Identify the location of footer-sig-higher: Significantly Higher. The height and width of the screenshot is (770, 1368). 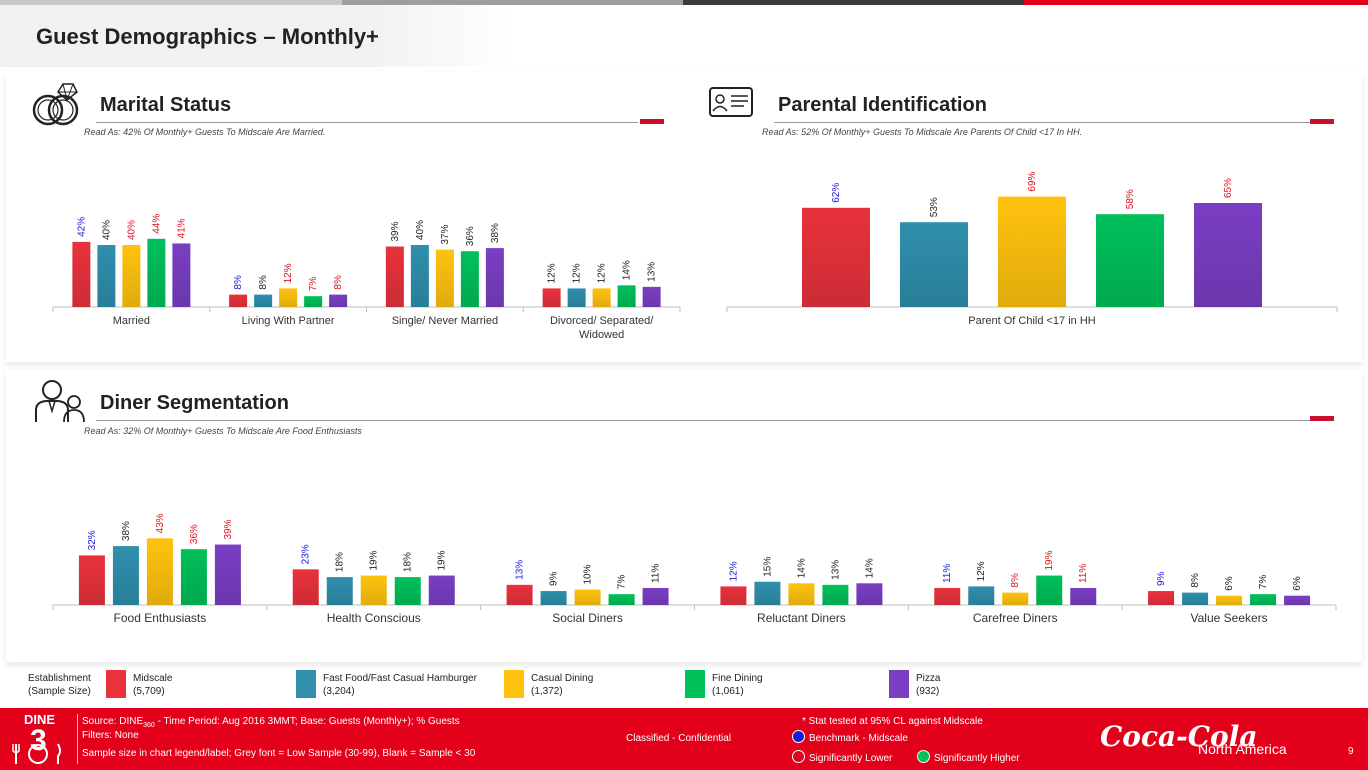
(968, 757).